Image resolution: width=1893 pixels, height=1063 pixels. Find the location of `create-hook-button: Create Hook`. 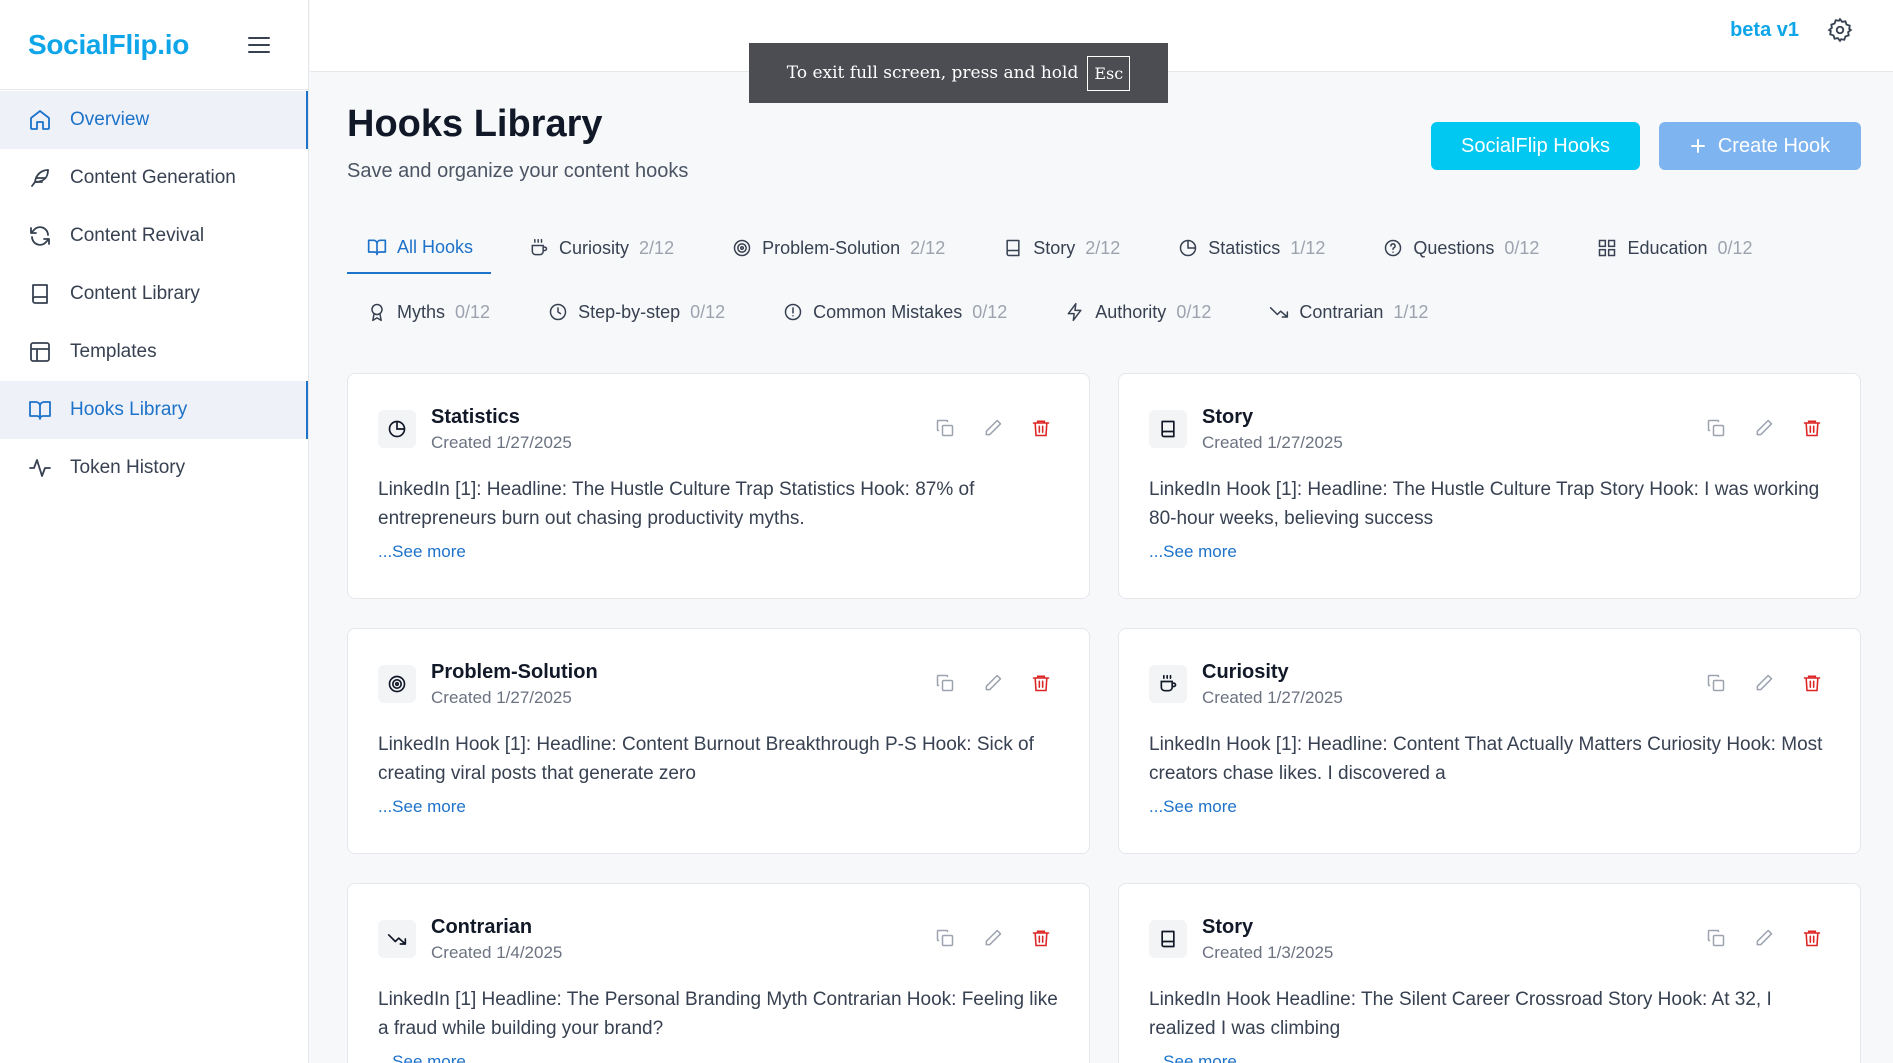

create-hook-button: Create Hook is located at coordinates (1760, 146).